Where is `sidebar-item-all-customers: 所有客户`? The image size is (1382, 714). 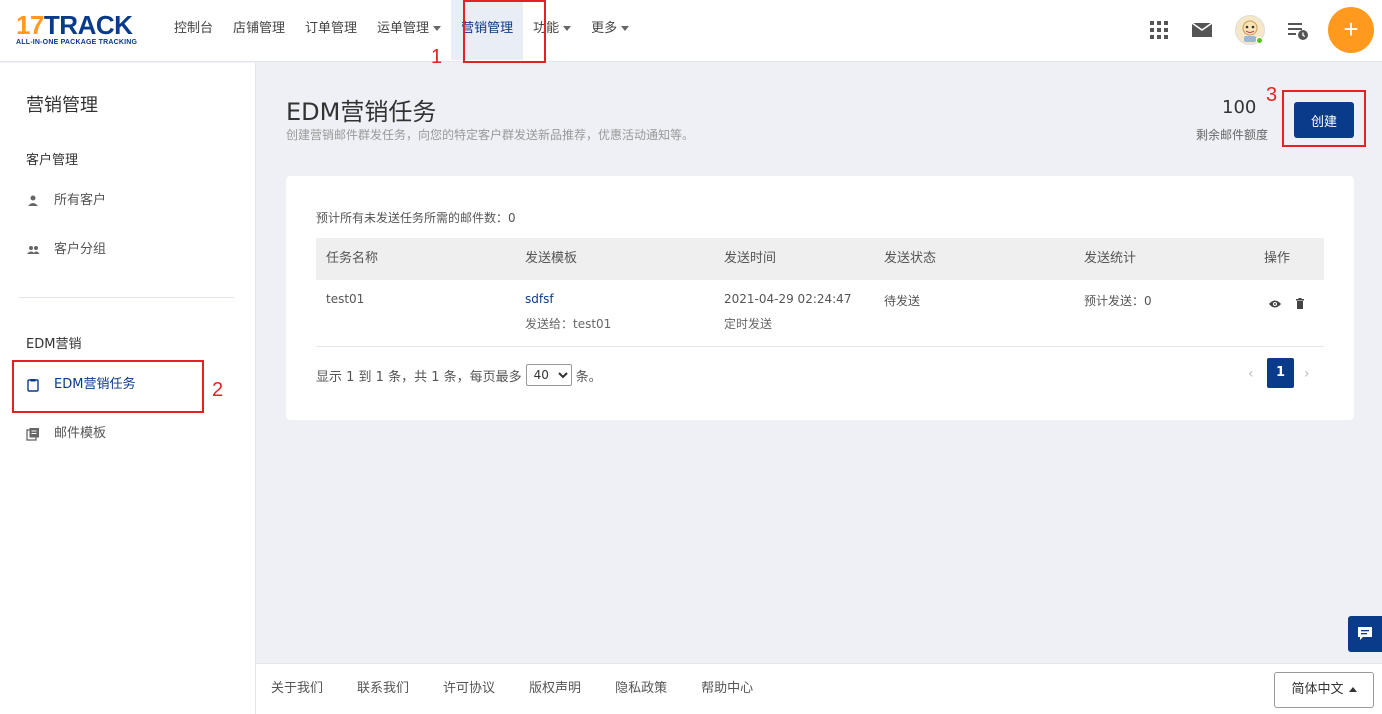 sidebar-item-all-customers: 所有客户 is located at coordinates (134, 201).